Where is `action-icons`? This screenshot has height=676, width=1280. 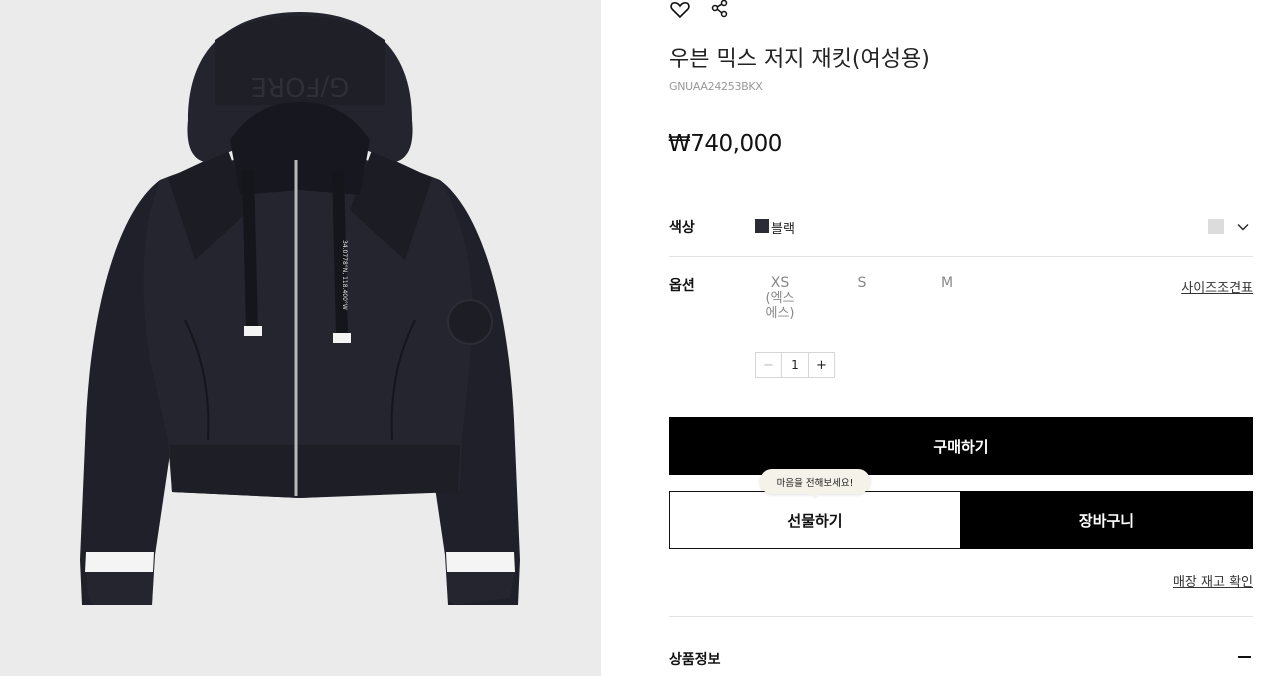
action-icons is located at coordinates (700, 10).